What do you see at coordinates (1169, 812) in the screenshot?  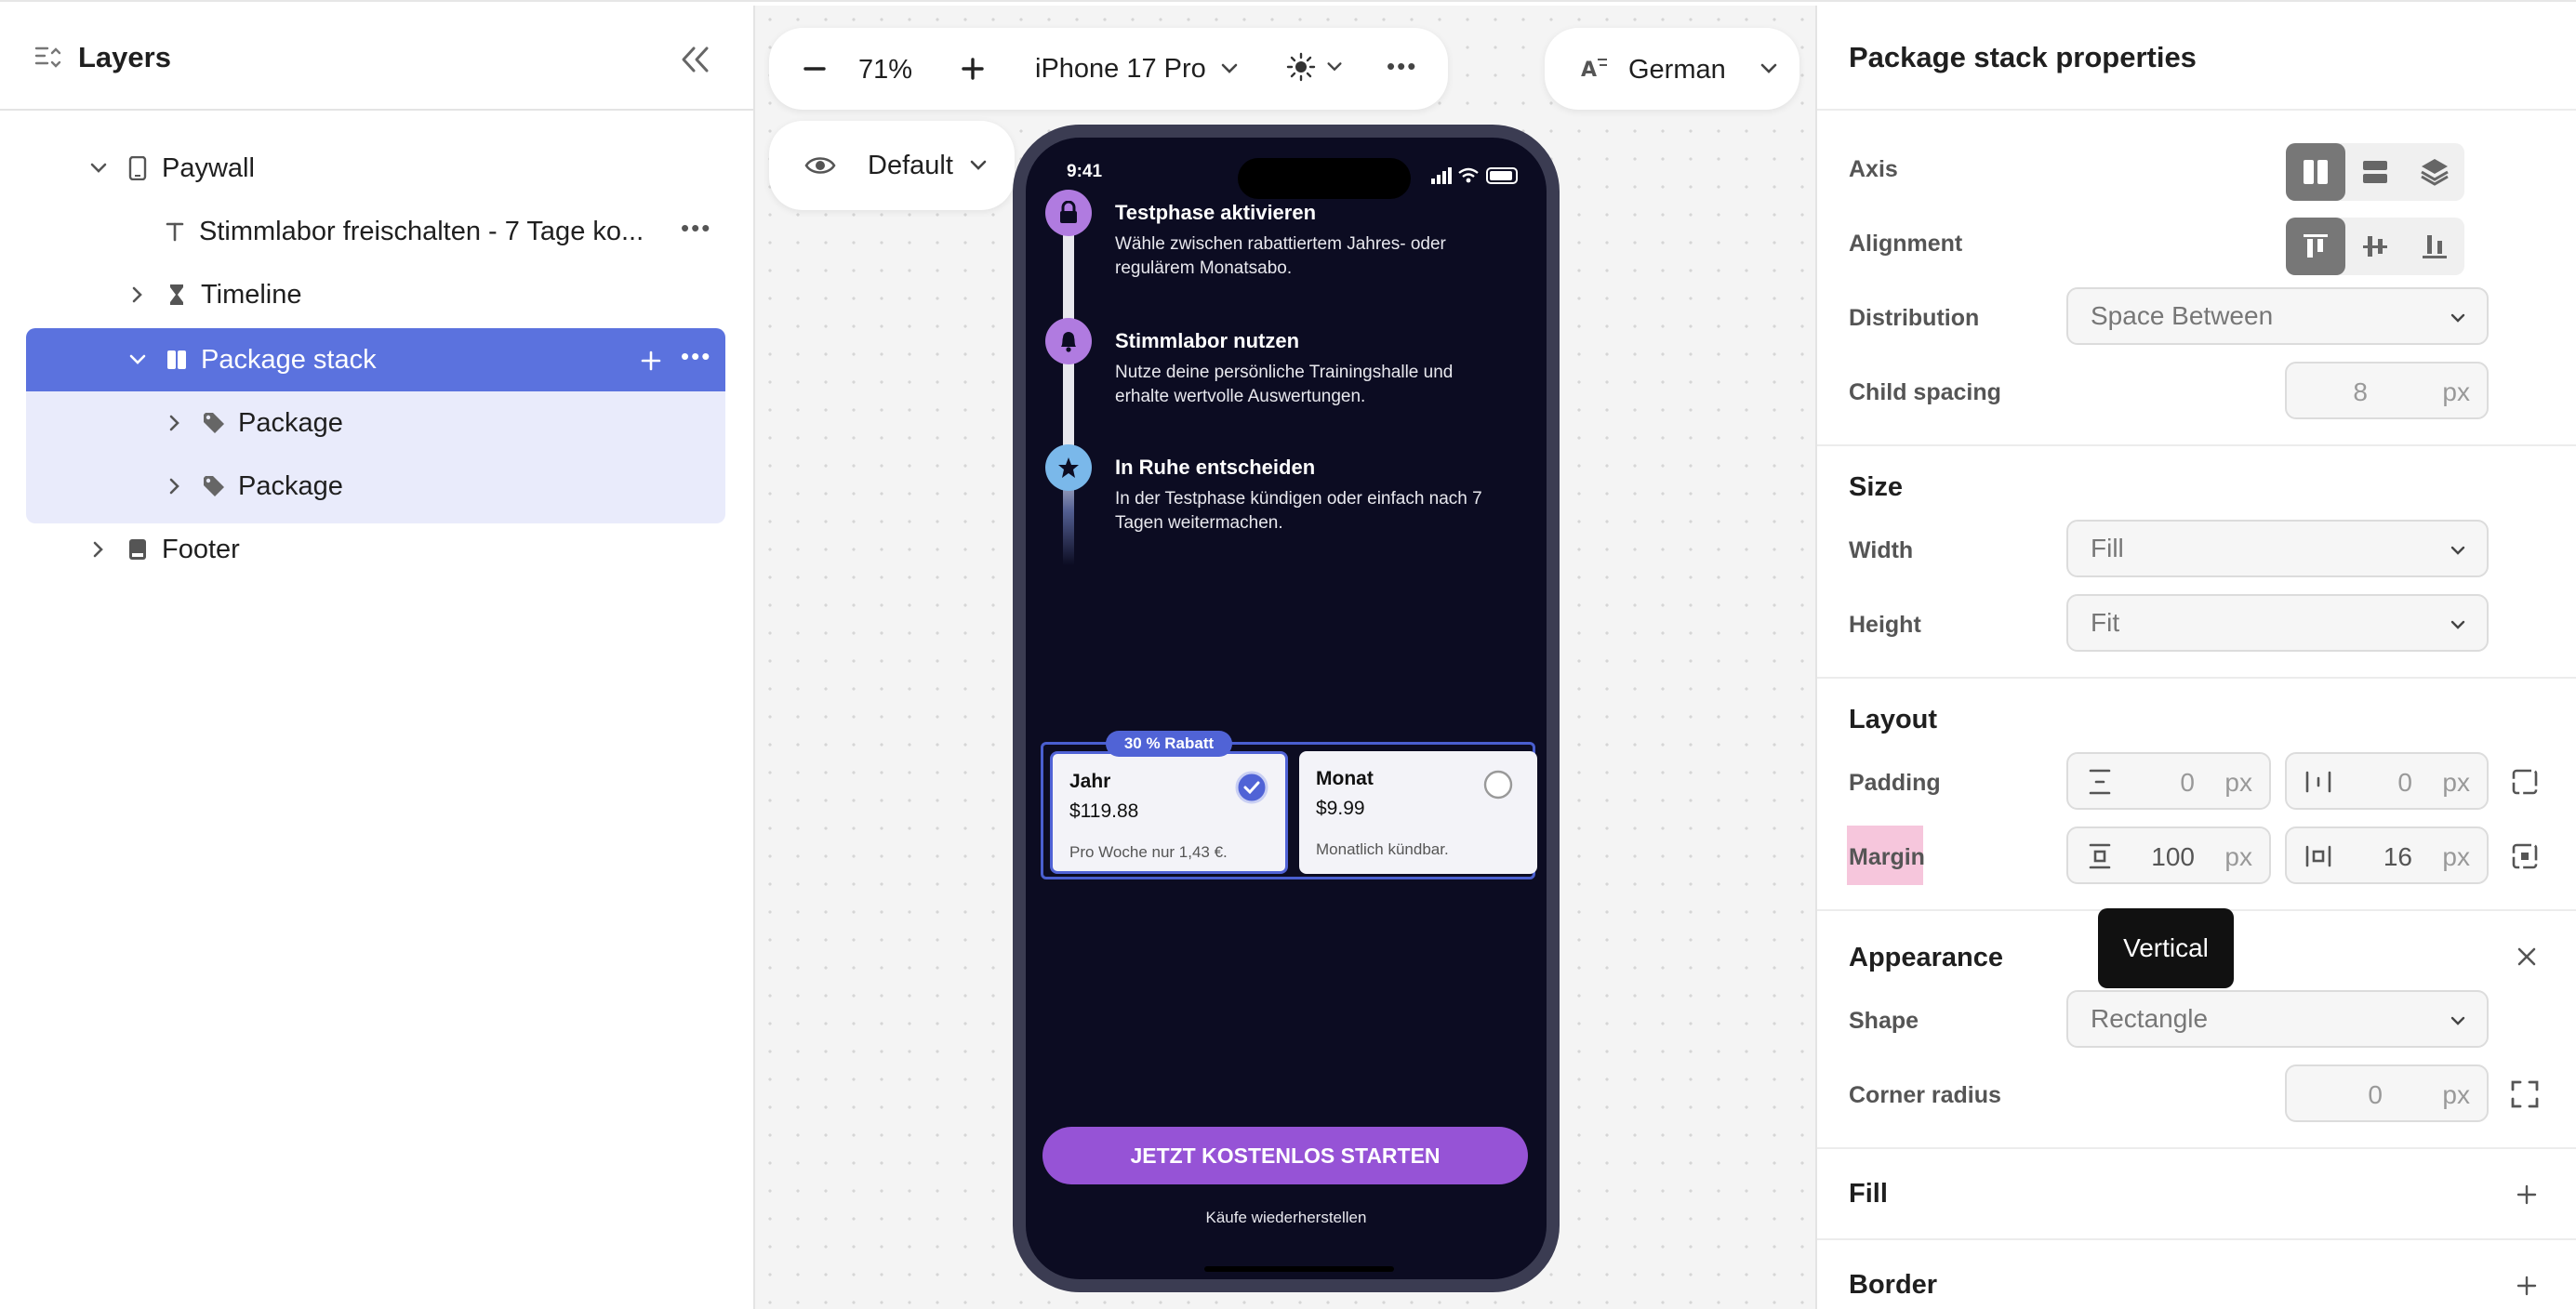 I see `package-card-year: Jahr $119.88 Pro Woche nur 1,43 €.` at bounding box center [1169, 812].